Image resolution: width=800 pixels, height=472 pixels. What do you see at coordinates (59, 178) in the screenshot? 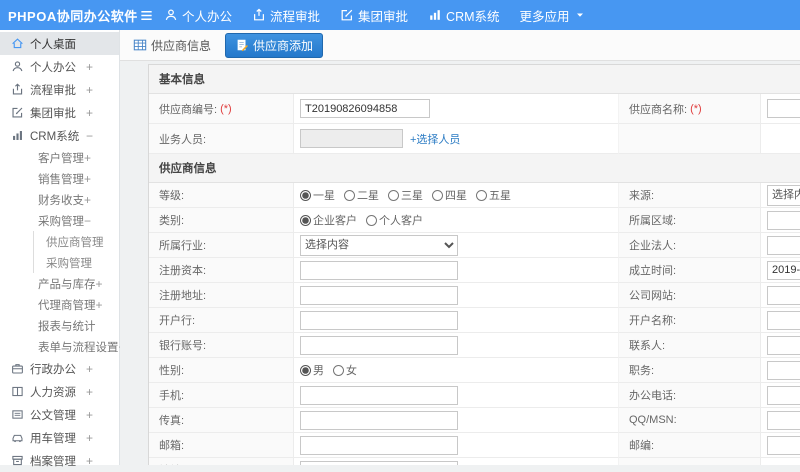
I see `sidebar-item-sales-mgmt: 销售管理+` at bounding box center [59, 178].